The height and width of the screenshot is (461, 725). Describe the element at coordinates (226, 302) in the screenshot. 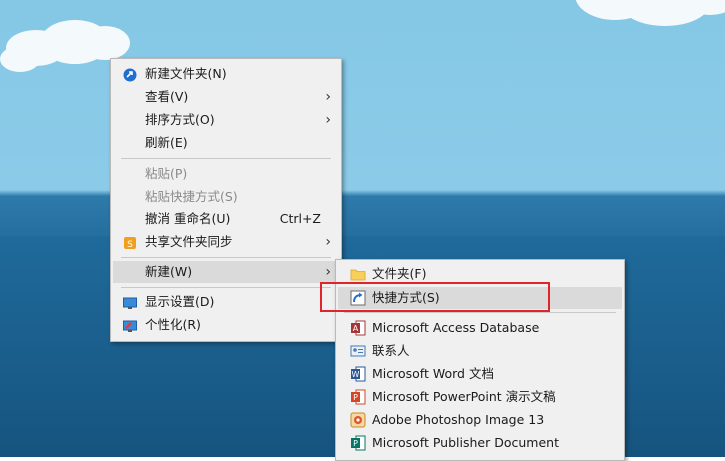

I see `menu-item-display-settings: 显示设置(D)` at that location.